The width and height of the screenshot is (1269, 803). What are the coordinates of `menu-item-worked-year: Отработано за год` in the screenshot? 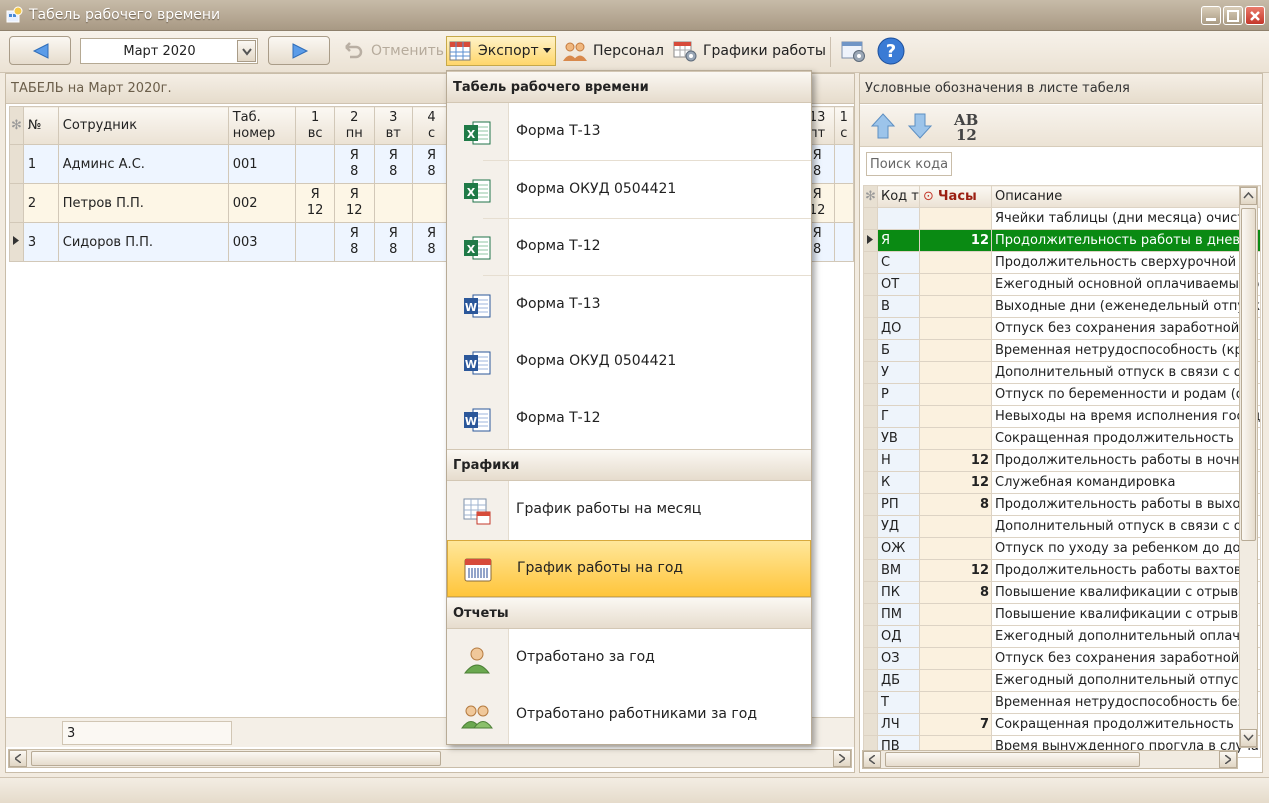 It's located at (629, 658).